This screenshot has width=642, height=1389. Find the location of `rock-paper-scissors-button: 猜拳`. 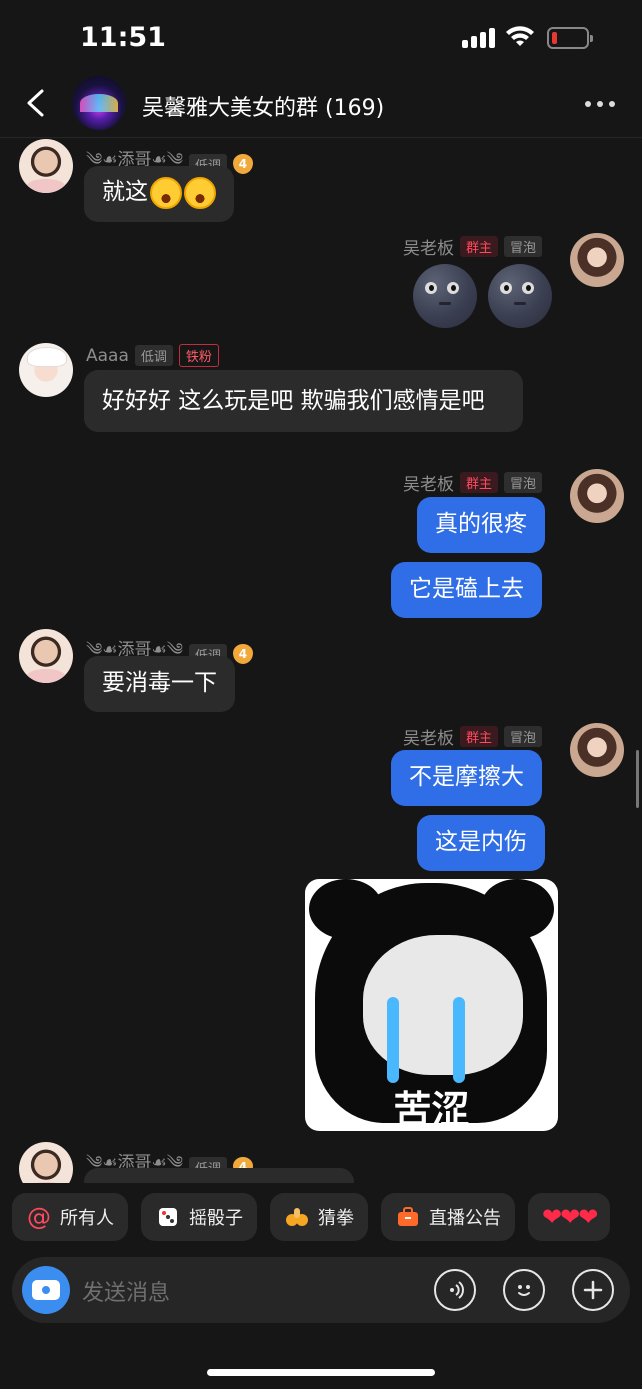

rock-paper-scissors-button: 猜拳 is located at coordinates (319, 1217).